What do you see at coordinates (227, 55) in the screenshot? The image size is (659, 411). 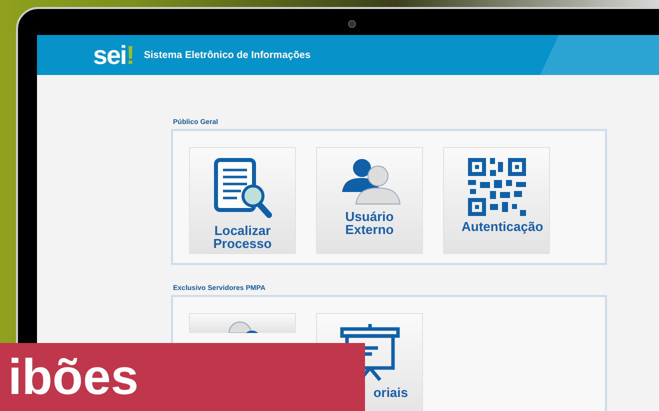 I see `window-title: Sistema Eletrônico de Informações` at bounding box center [227, 55].